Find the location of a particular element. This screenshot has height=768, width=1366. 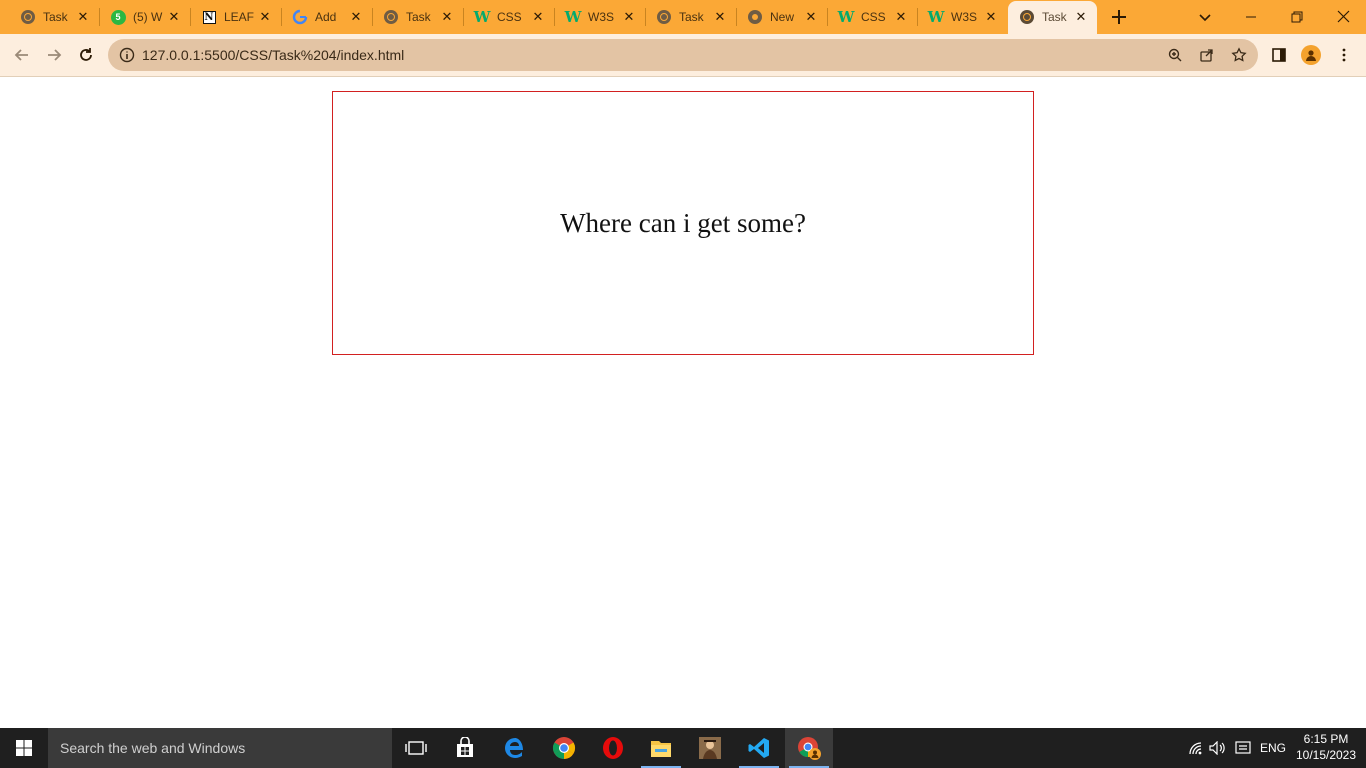

tab-7: W W3S ✕ is located at coordinates (600, 17).